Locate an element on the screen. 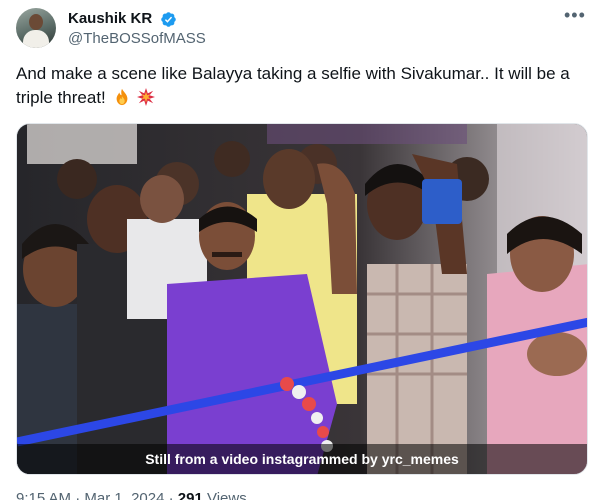 The width and height of the screenshot is (600, 500). more-options-icon: ••• is located at coordinates (574, 18).